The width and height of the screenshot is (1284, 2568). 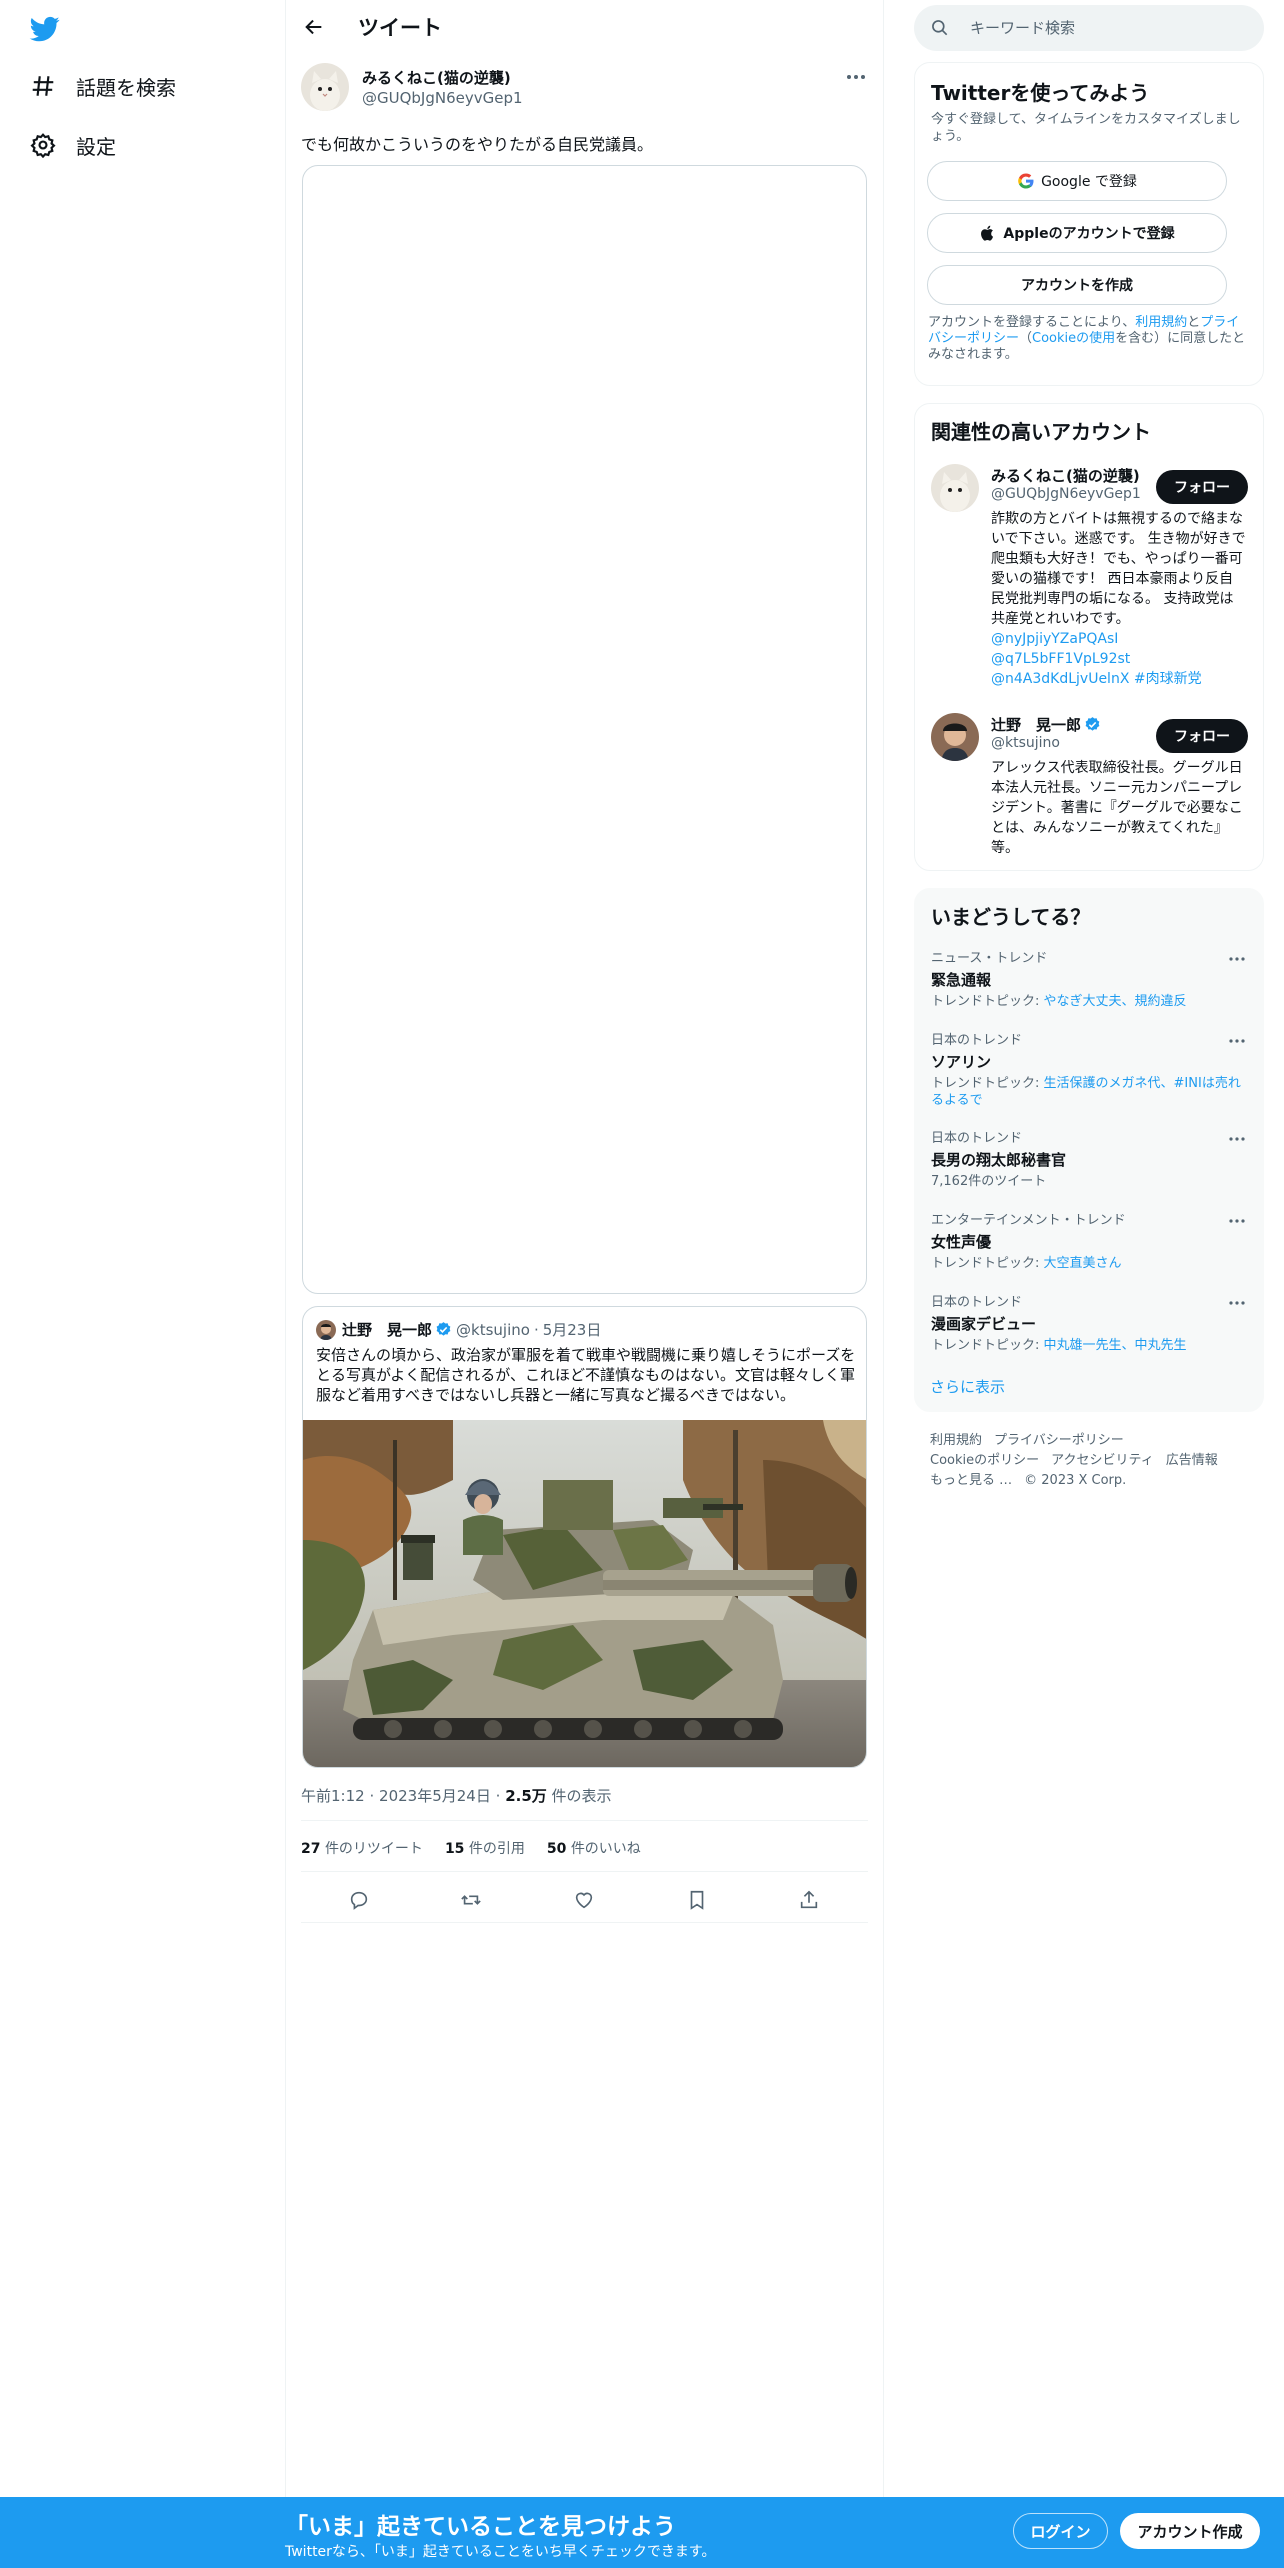 What do you see at coordinates (1066, 494) in the screenshot?
I see `account-handle: @GUQbJgN6eyvGep1` at bounding box center [1066, 494].